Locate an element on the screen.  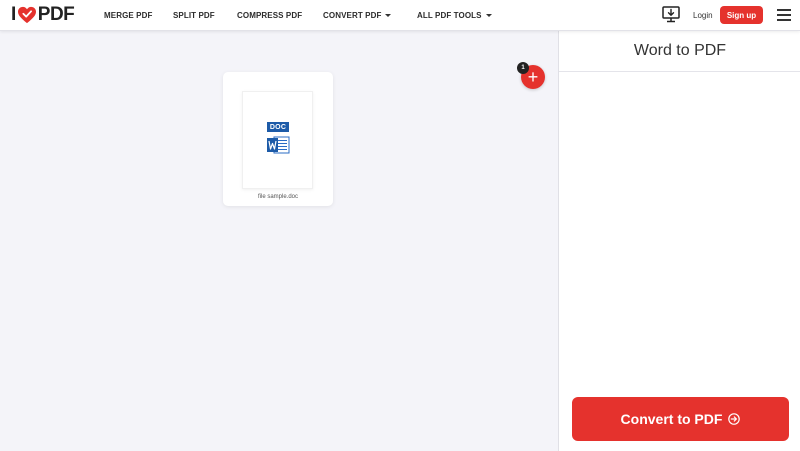
tool-title: Word to PDF is located at coordinates (679, 51).